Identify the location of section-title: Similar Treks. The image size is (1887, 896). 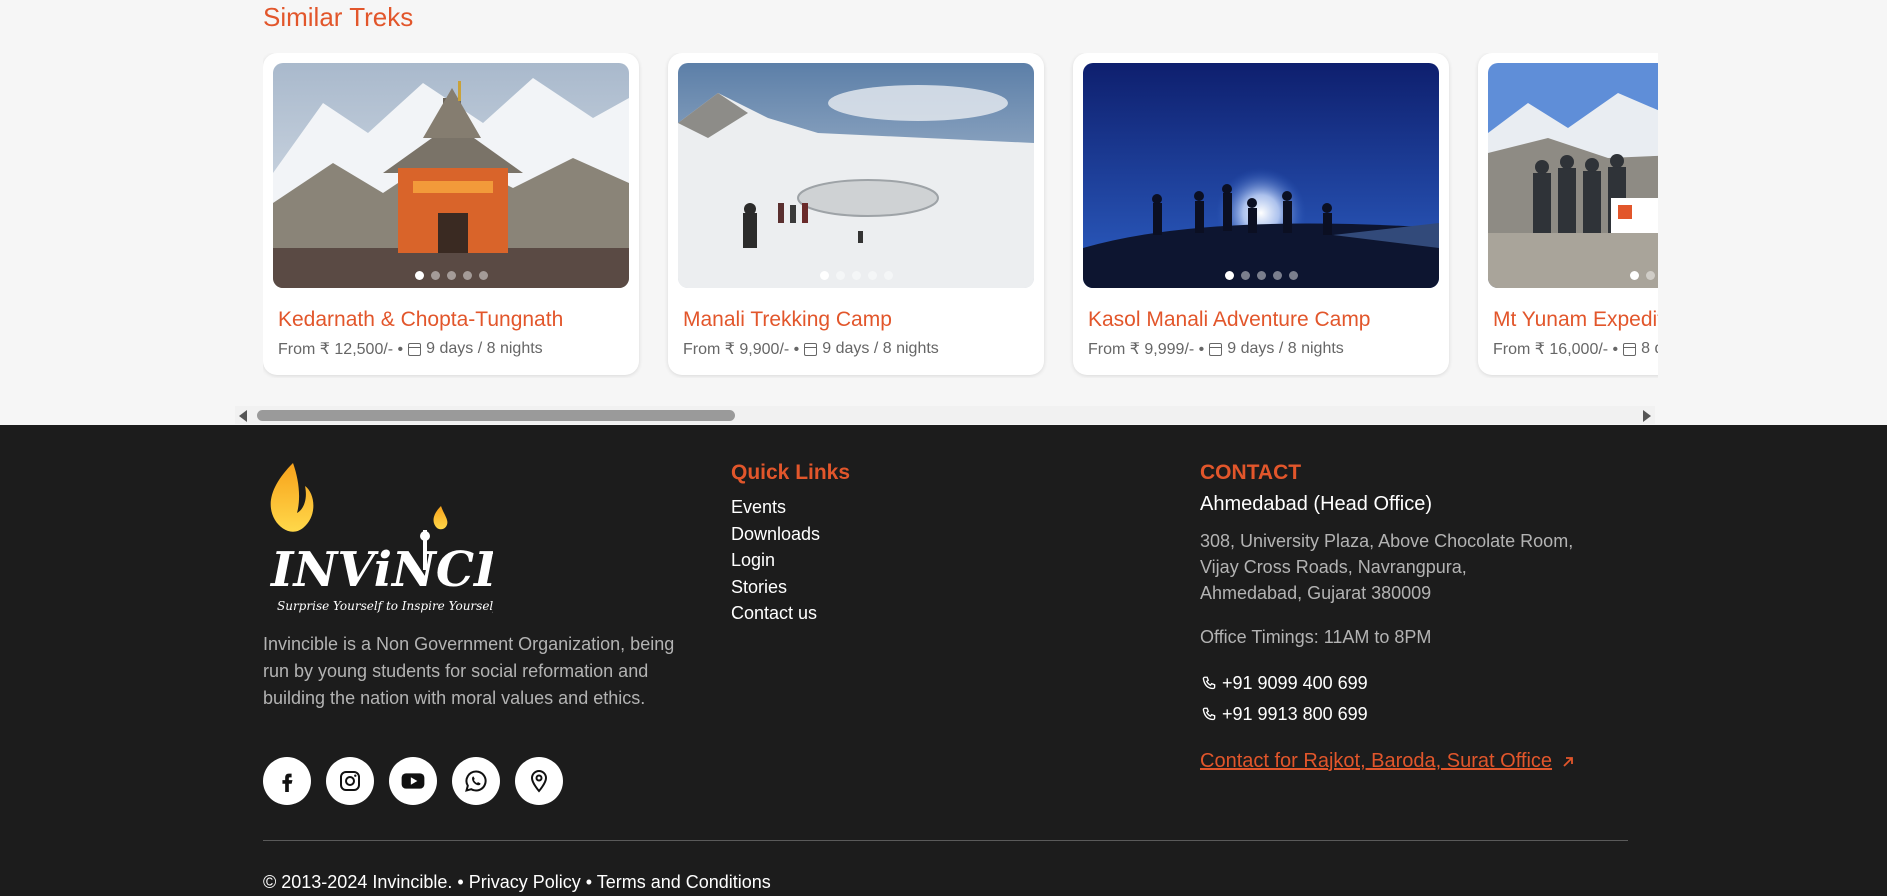
(338, 17).